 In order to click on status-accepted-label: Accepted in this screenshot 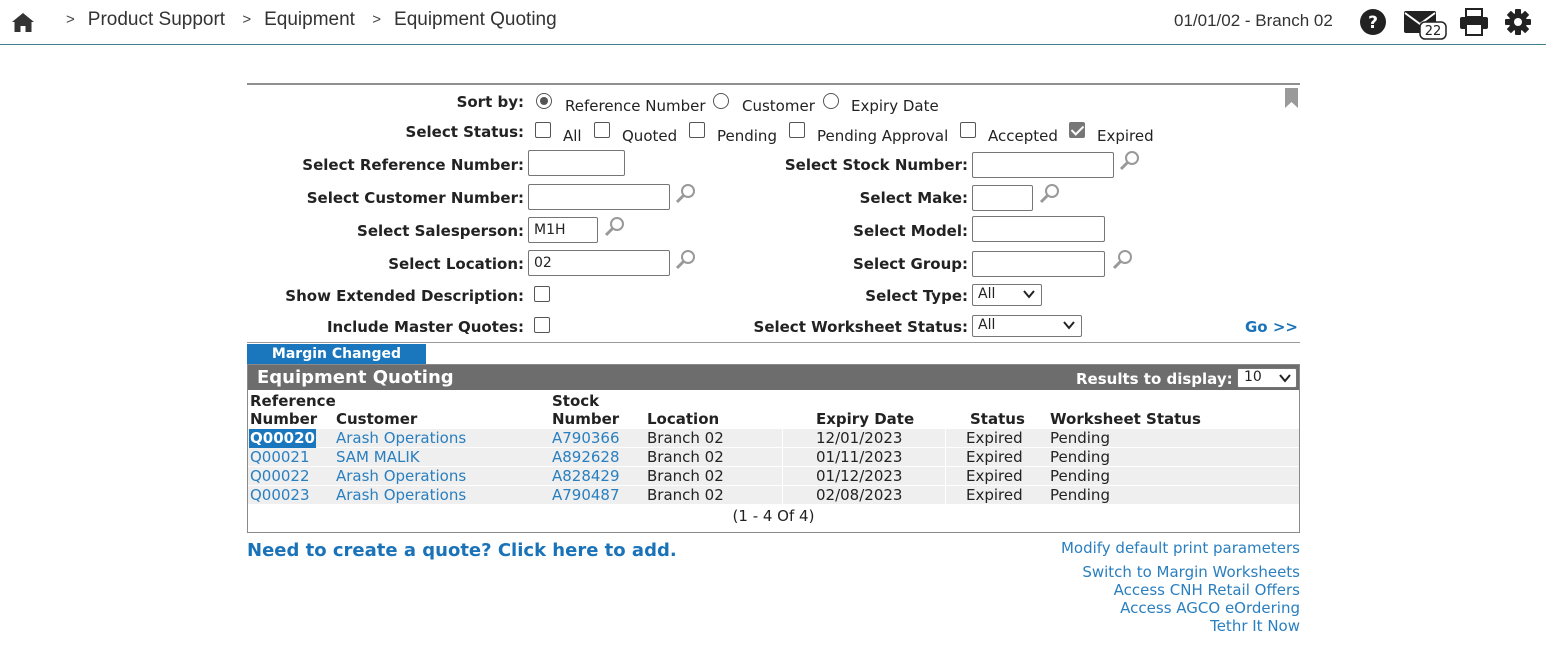, I will do `click(1023, 136)`.